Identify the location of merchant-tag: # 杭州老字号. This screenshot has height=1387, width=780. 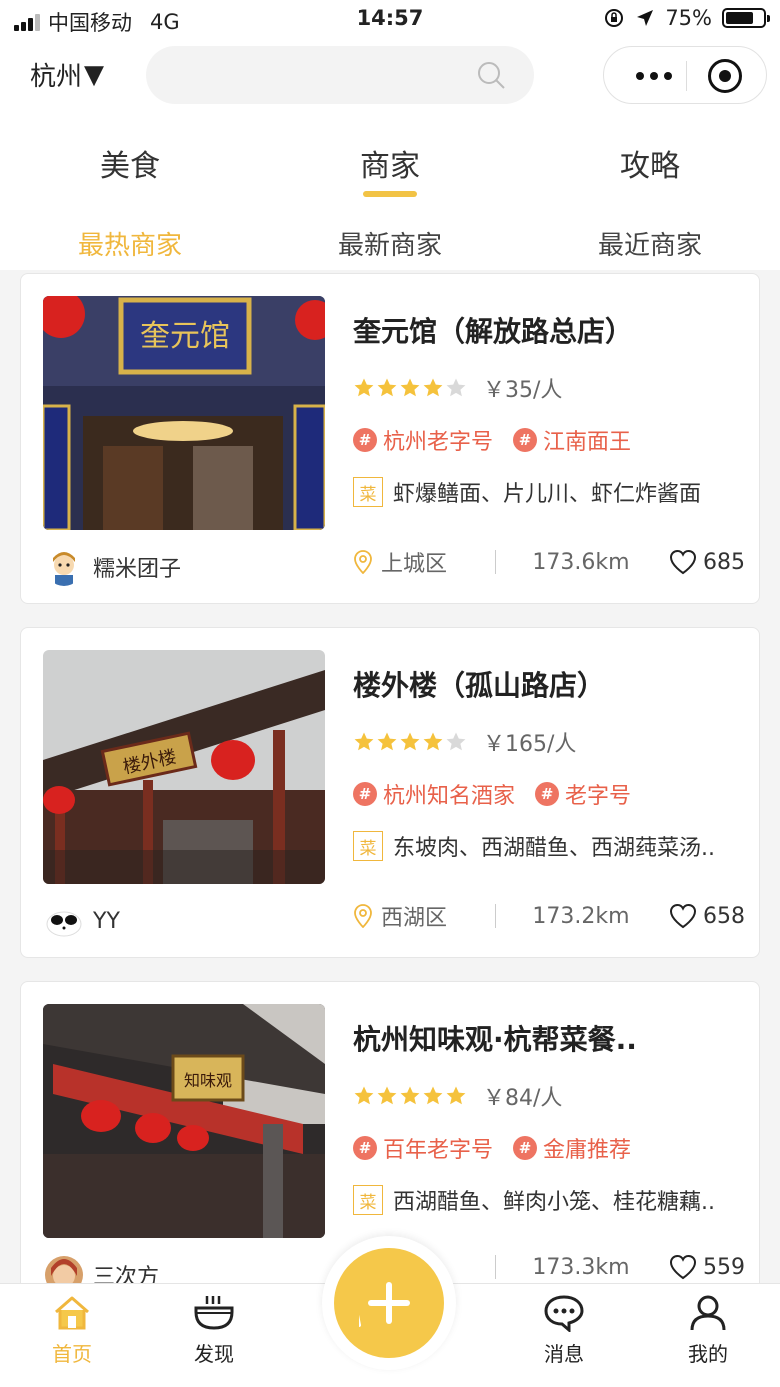
(423, 440).